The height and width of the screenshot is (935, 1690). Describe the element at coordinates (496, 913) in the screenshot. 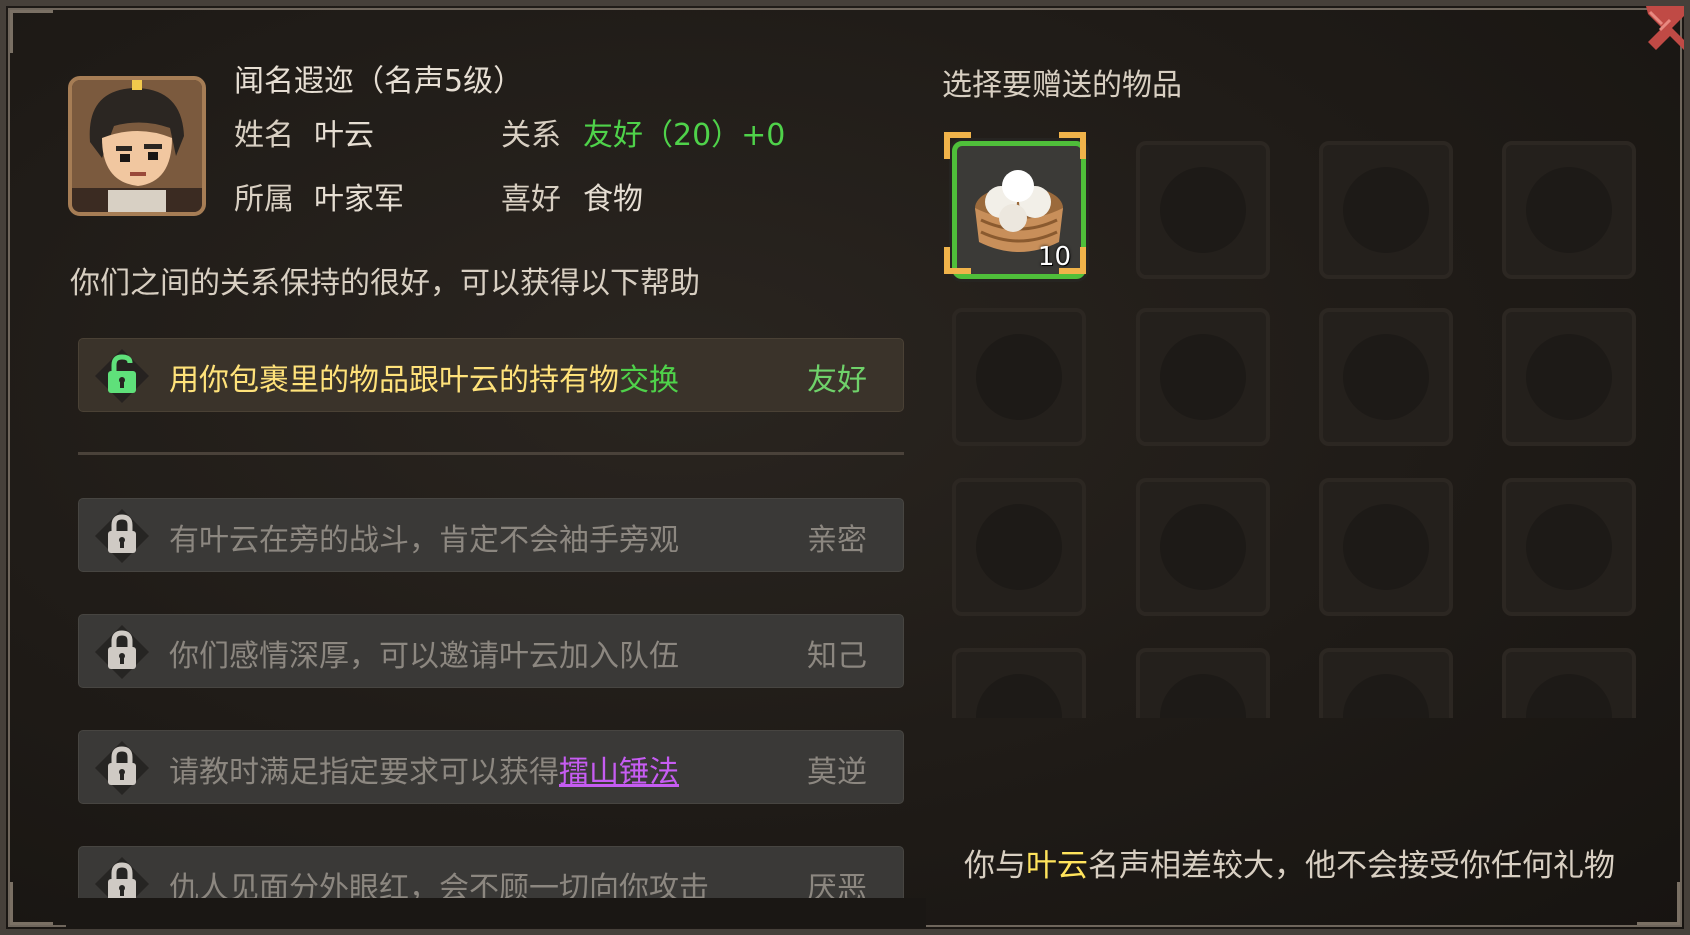

I see `list-clip` at that location.